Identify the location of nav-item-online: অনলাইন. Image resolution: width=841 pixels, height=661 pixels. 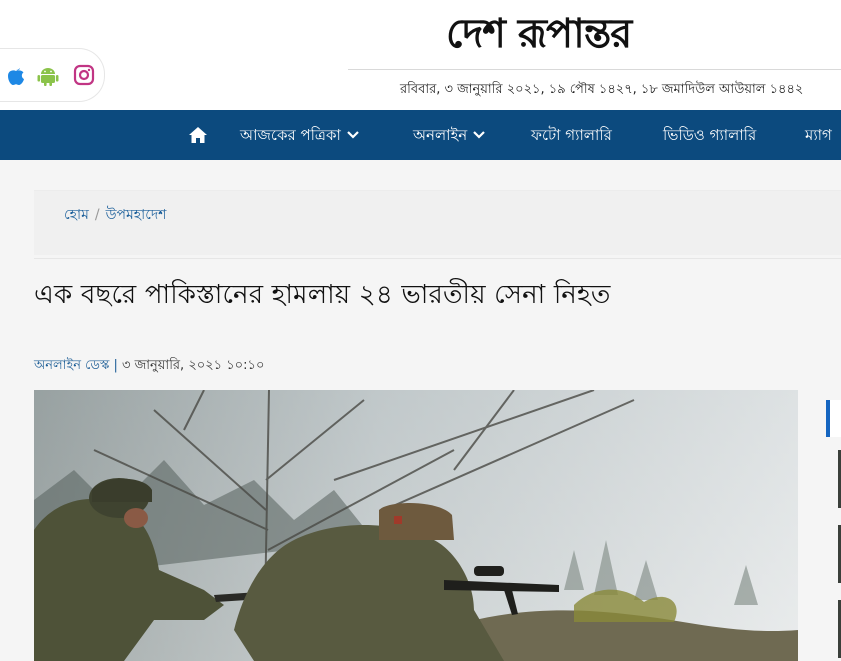
(449, 135).